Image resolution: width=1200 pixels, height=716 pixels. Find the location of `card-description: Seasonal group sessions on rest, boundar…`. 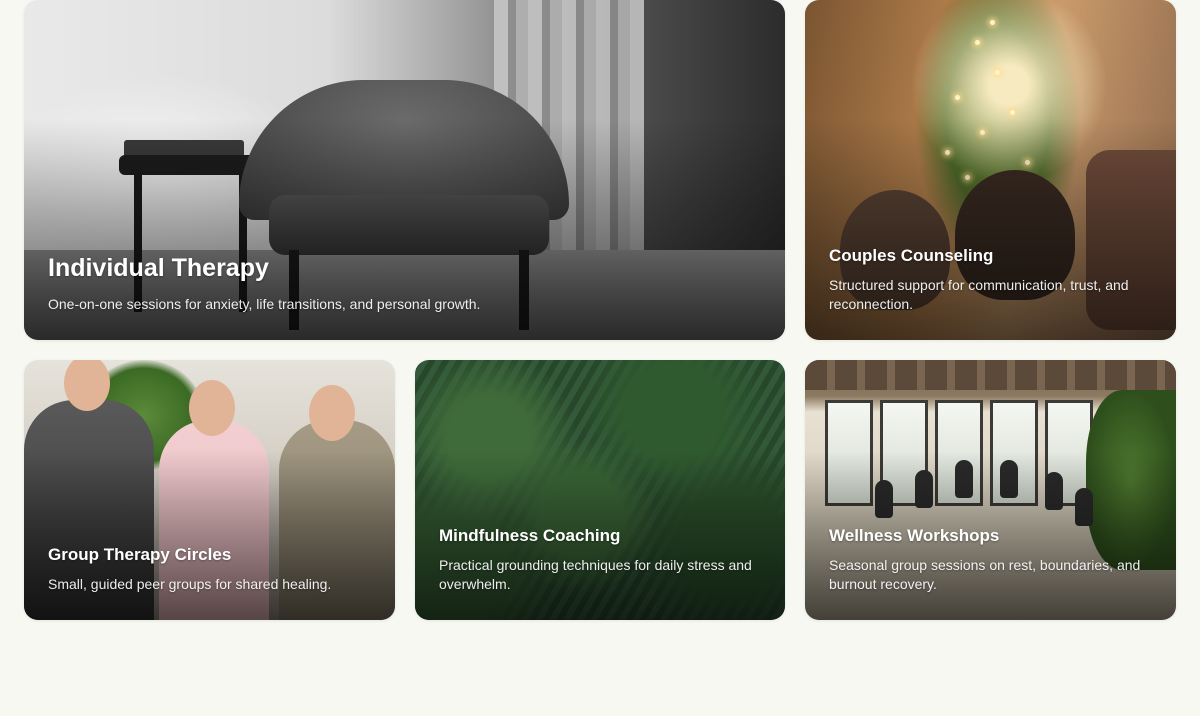

card-description: Seasonal group sessions on rest, boundar… is located at coordinates (985, 574).